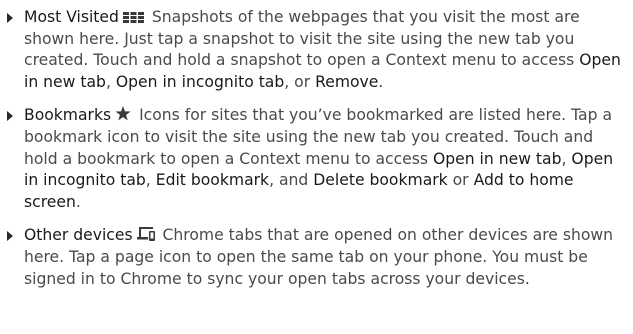 The height and width of the screenshot is (334, 633). I want to click on menu-option-delete-bookmark: Delete bookmark, so click(380, 180).